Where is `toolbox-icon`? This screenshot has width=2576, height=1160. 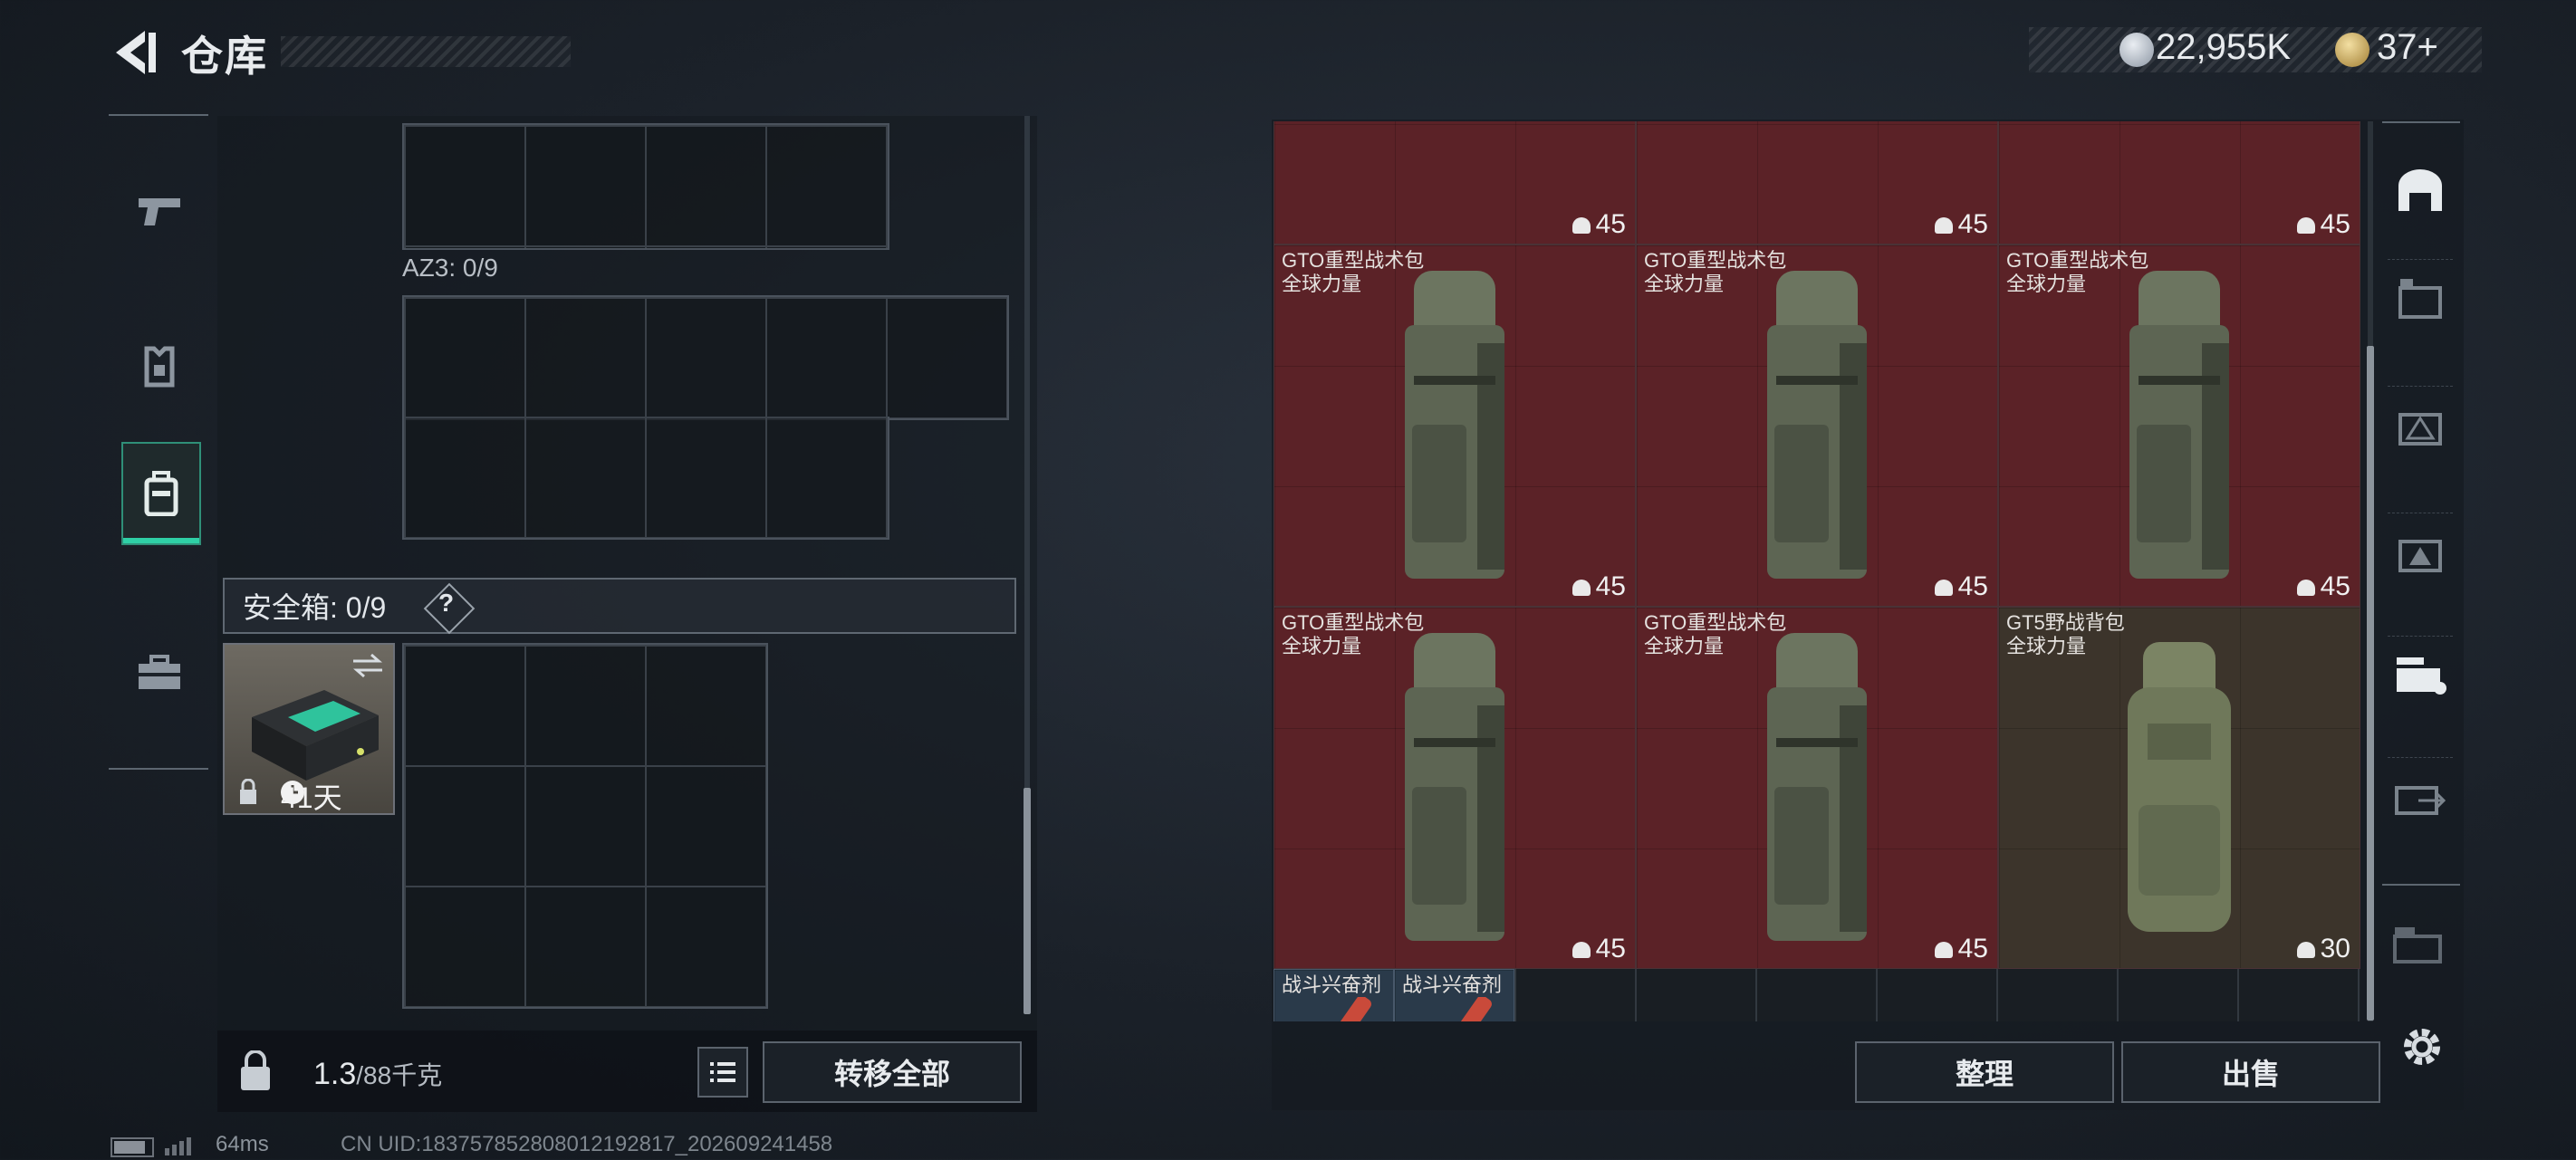 toolbox-icon is located at coordinates (159, 672).